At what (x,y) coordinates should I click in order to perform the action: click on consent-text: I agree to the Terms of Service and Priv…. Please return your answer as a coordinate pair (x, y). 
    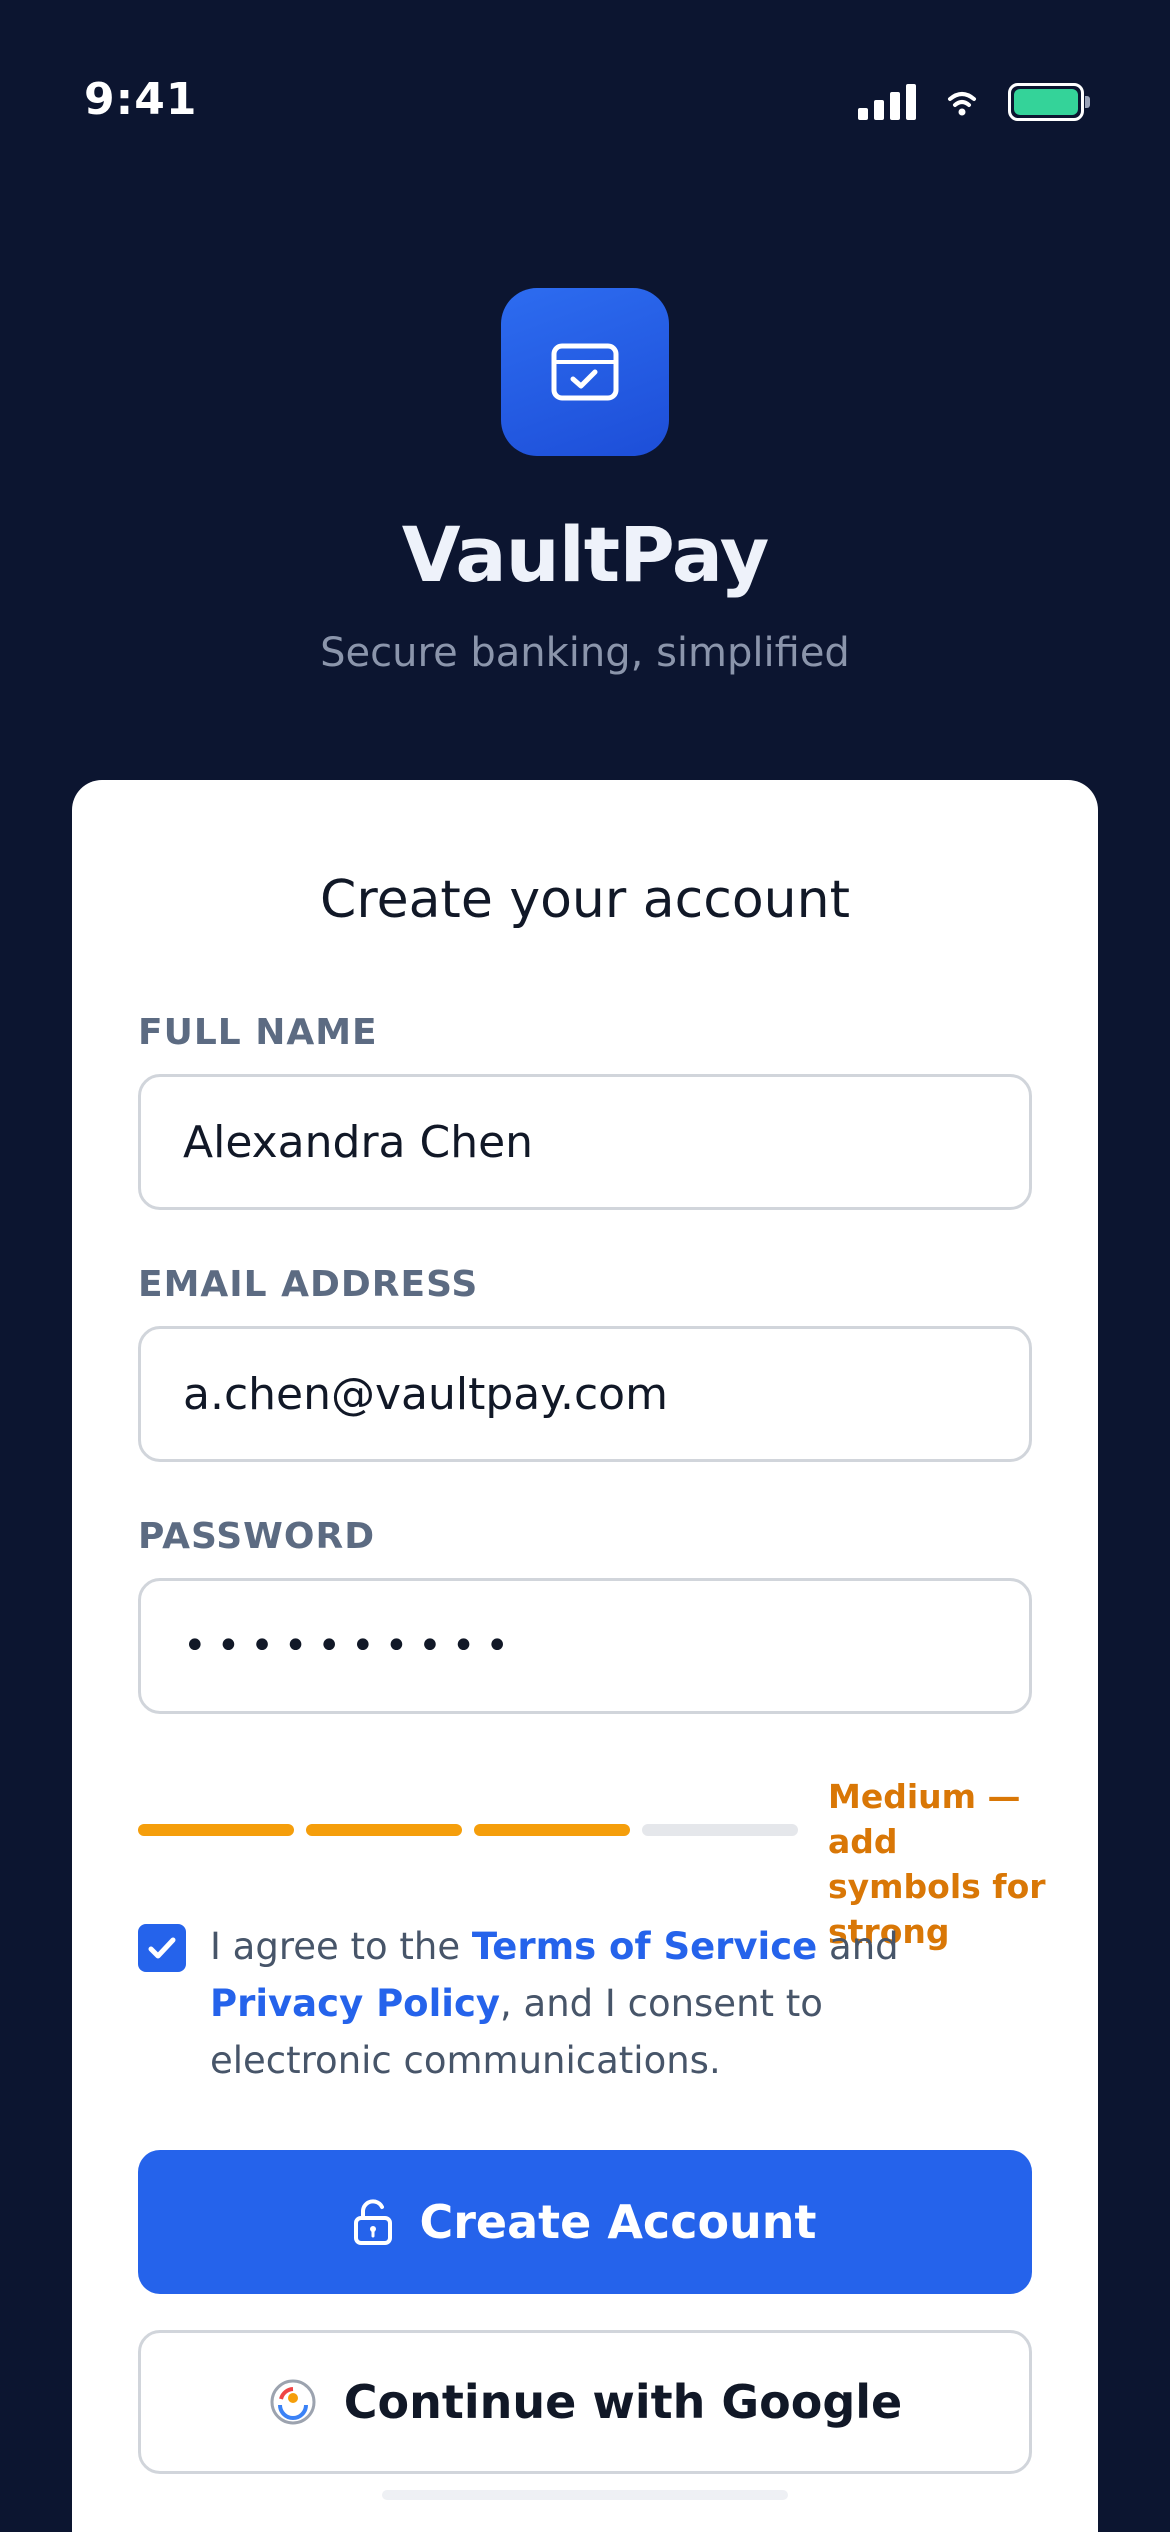
    Looking at the image, I should click on (605, 2003).